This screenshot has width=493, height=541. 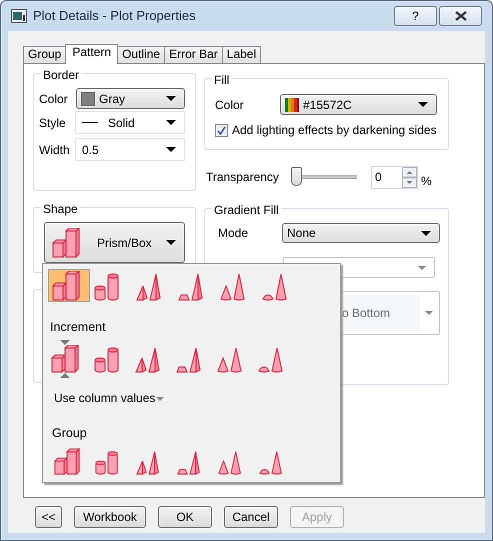 What do you see at coordinates (130, 98) in the screenshot?
I see `color-dropdown: Gray` at bounding box center [130, 98].